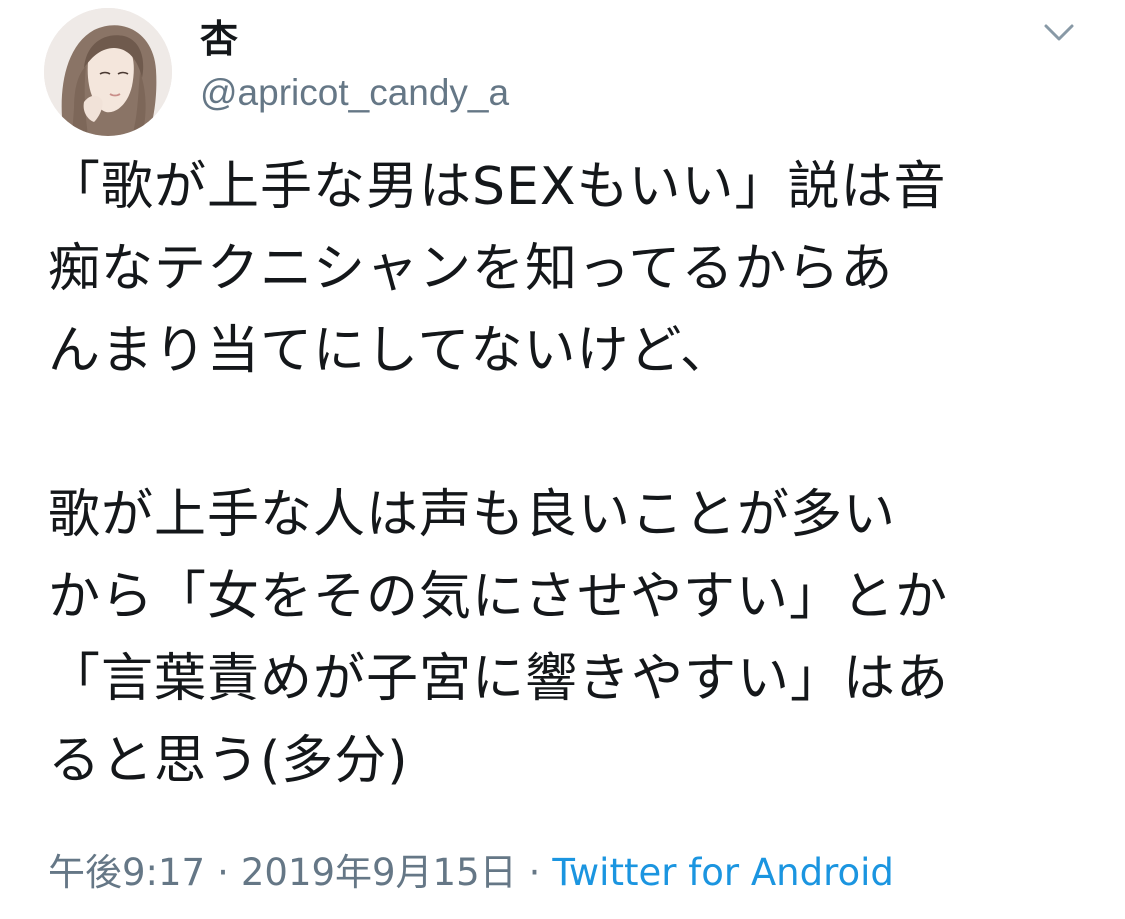  Describe the element at coordinates (228, 761) in the screenshot. I see `tweet-text-line: ると思う(多分)` at that location.